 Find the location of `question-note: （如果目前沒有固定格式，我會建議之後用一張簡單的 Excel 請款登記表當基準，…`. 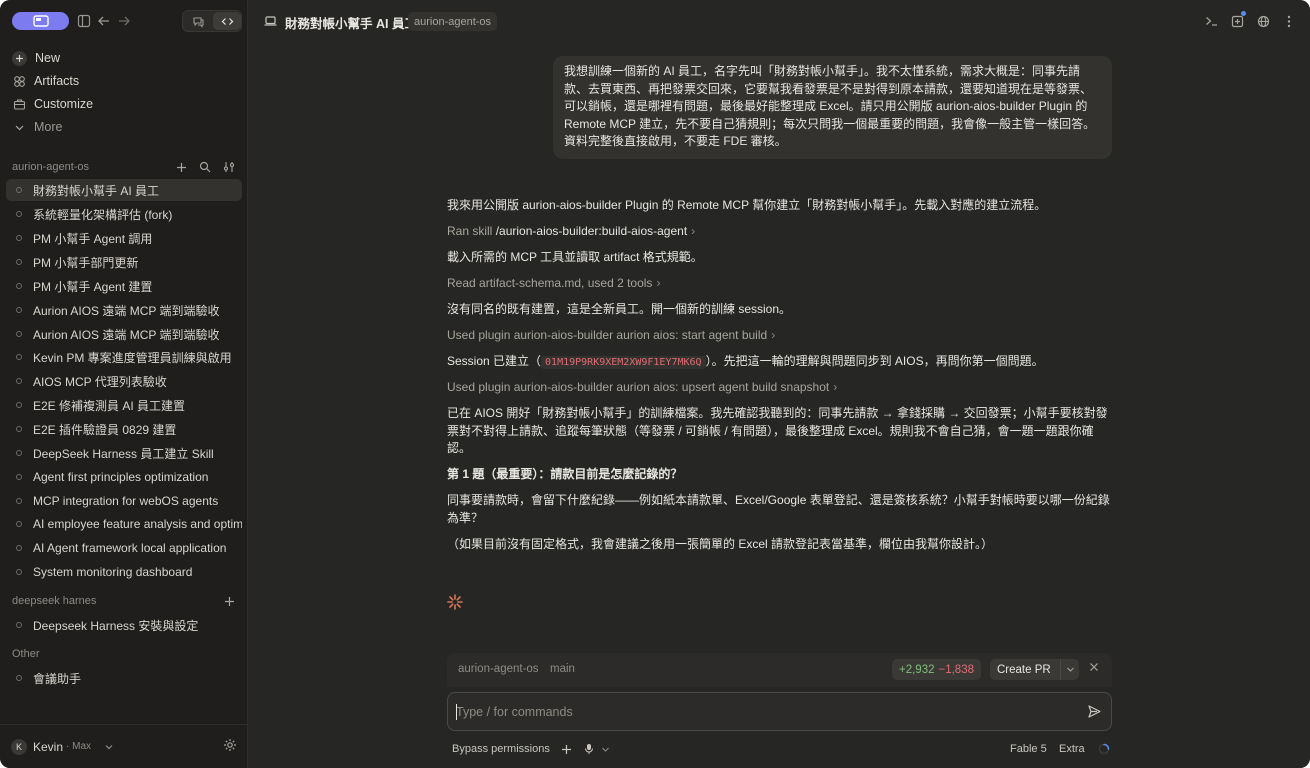

question-note: （如果目前沒有固定格式，我會建議之後用一張簡單的 Excel 請款登記表當基準，… is located at coordinates (720, 544).